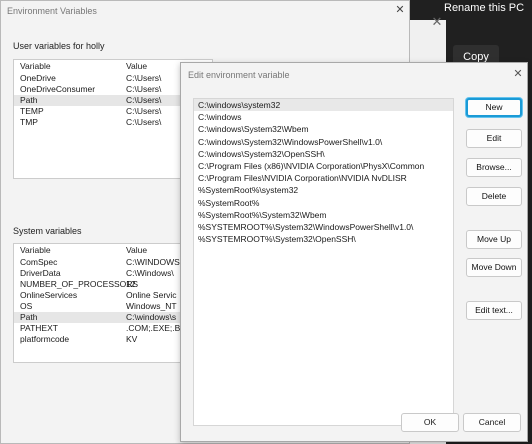 The image size is (532, 444). Describe the element at coordinates (492, 422) in the screenshot. I see `cancel-button: Cancel` at that location.